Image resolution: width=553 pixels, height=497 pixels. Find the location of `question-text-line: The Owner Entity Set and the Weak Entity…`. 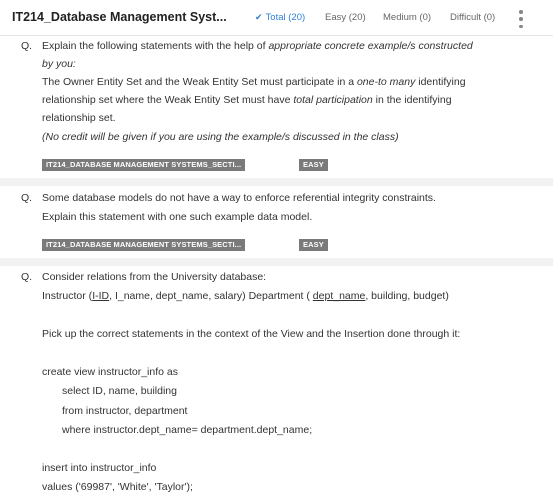

question-text-line: The Owner Entity Set and the Weak Entity… is located at coordinates (254, 82).